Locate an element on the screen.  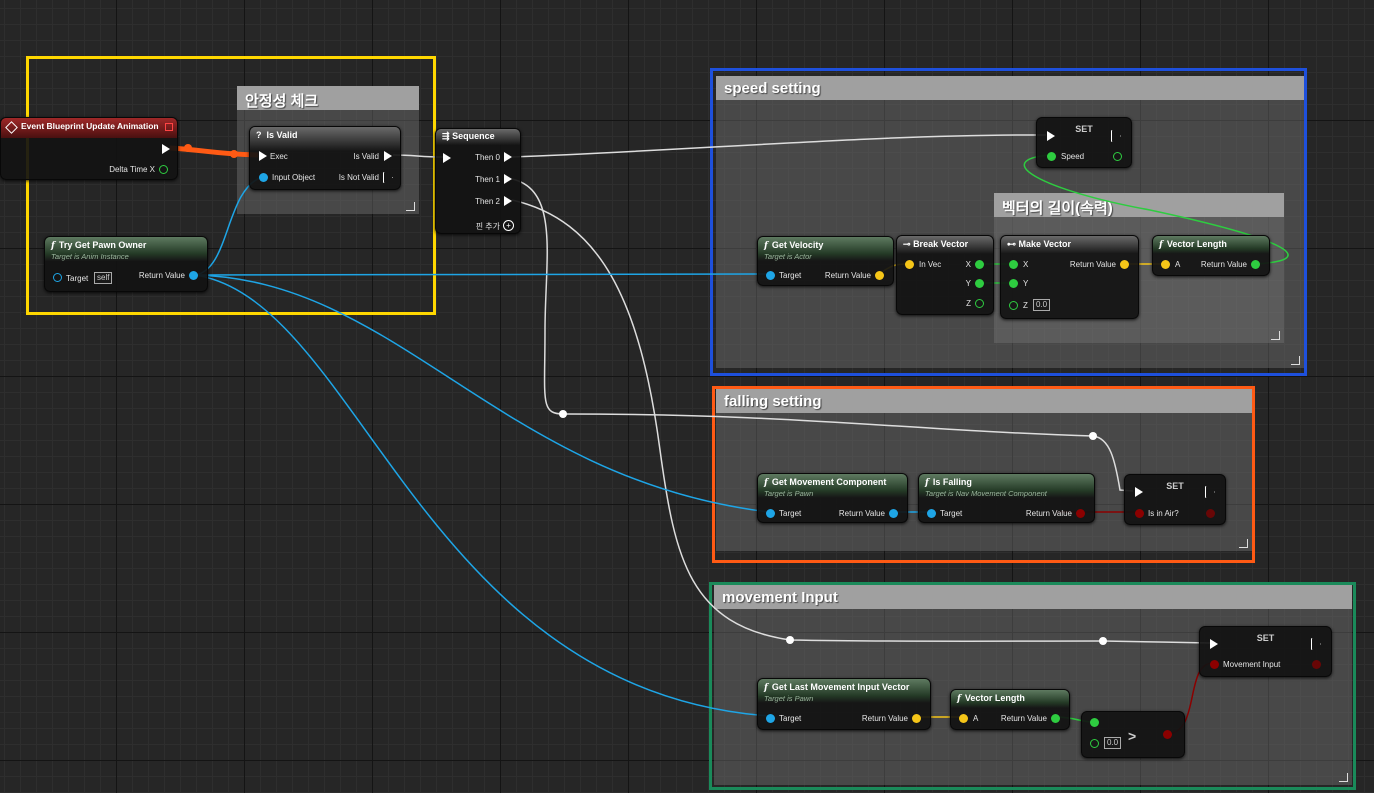
sequence-node: ⇶ Sequence Then 0 Then 1 Then 2 핀 추가 + is located at coordinates (478, 181).